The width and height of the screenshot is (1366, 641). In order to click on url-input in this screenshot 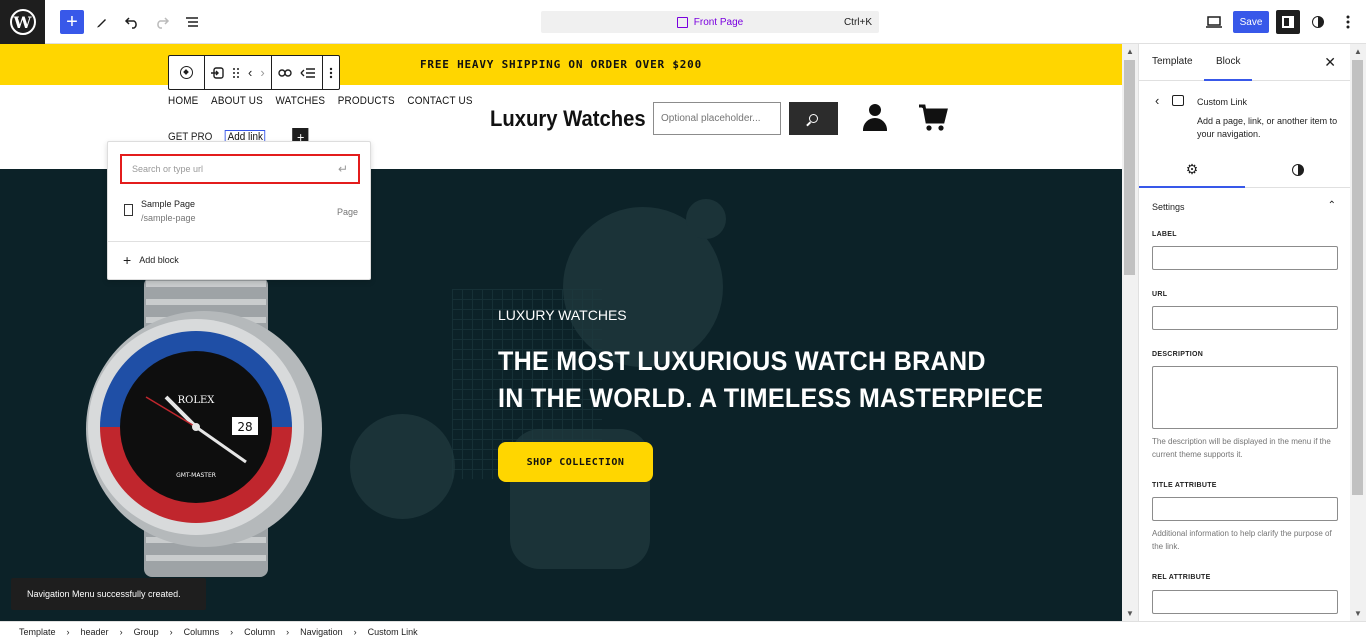, I will do `click(1245, 318)`.